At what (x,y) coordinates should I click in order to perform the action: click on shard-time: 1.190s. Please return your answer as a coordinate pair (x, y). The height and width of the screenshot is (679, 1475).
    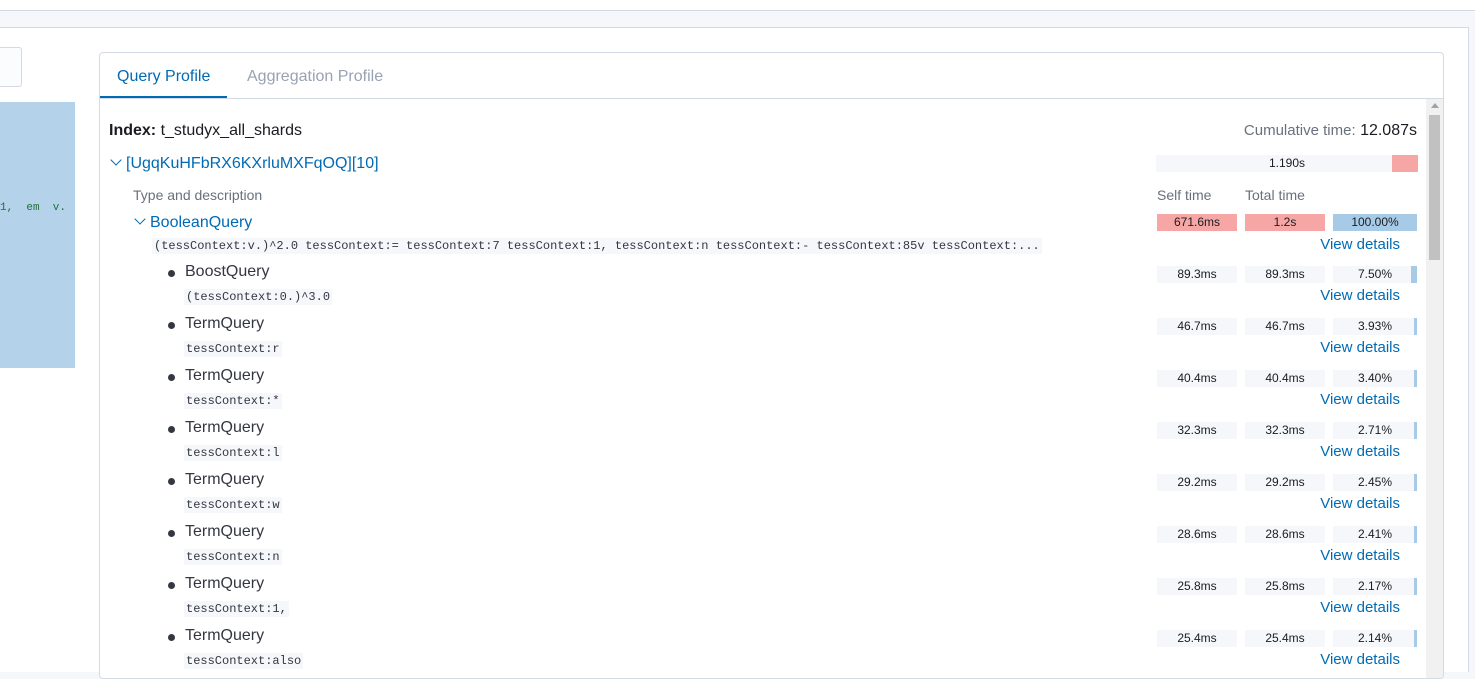
    Looking at the image, I should click on (1287, 163).